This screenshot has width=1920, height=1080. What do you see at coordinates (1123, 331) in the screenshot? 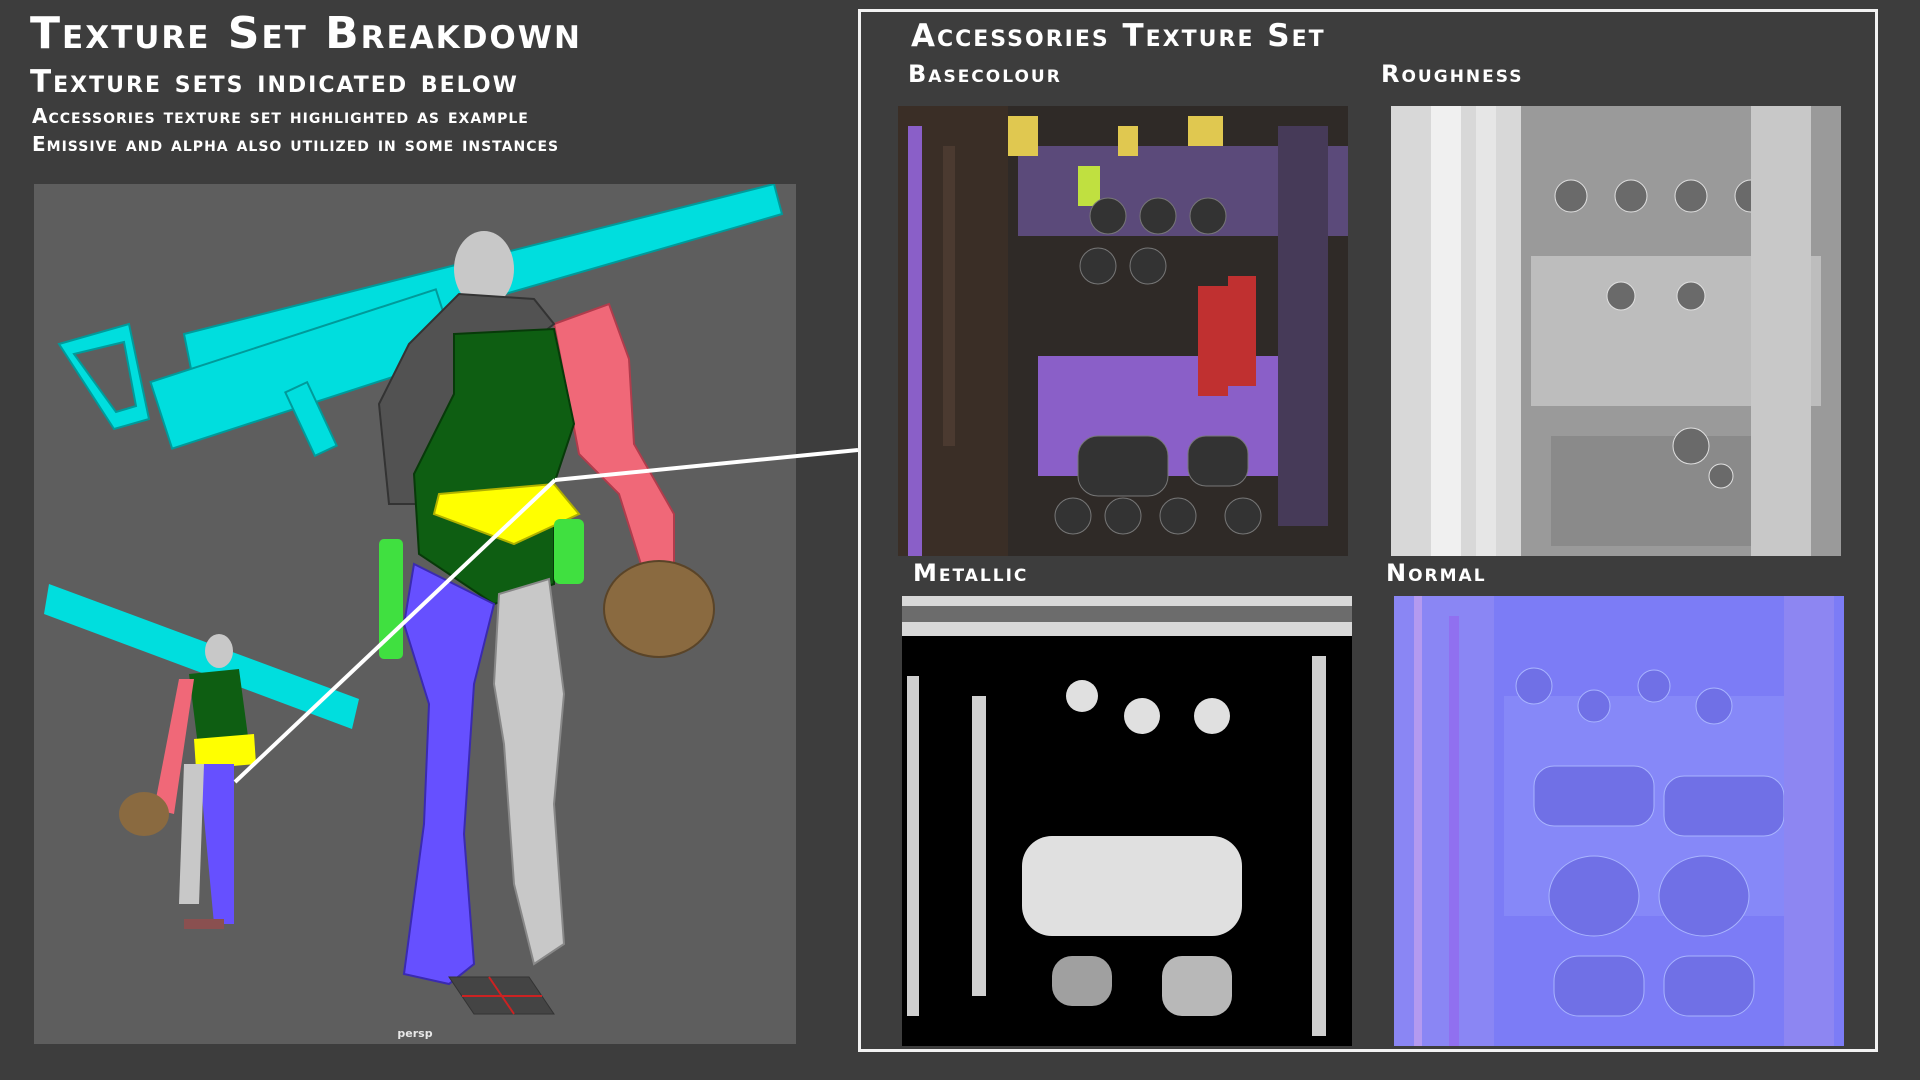
I see `basecolour-map` at bounding box center [1123, 331].